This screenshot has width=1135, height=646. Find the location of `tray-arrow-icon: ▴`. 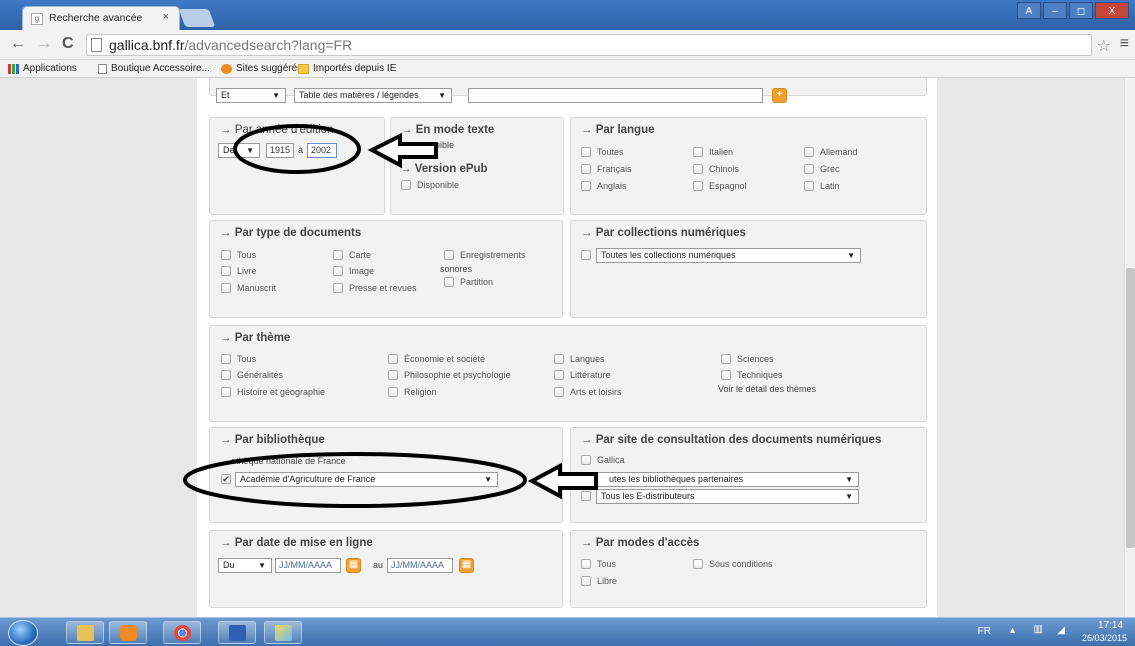

tray-arrow-icon: ▴ is located at coordinates (1012, 630).